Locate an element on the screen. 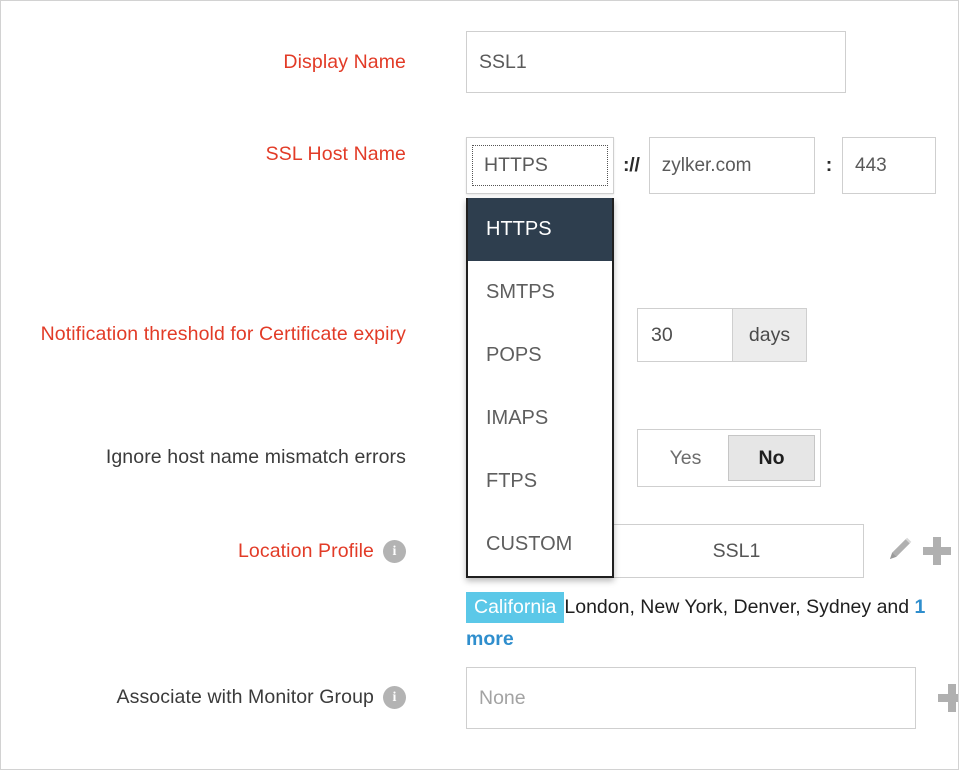 This screenshot has height=770, width=959. dropdown-option-pops: POPS is located at coordinates (540, 355).